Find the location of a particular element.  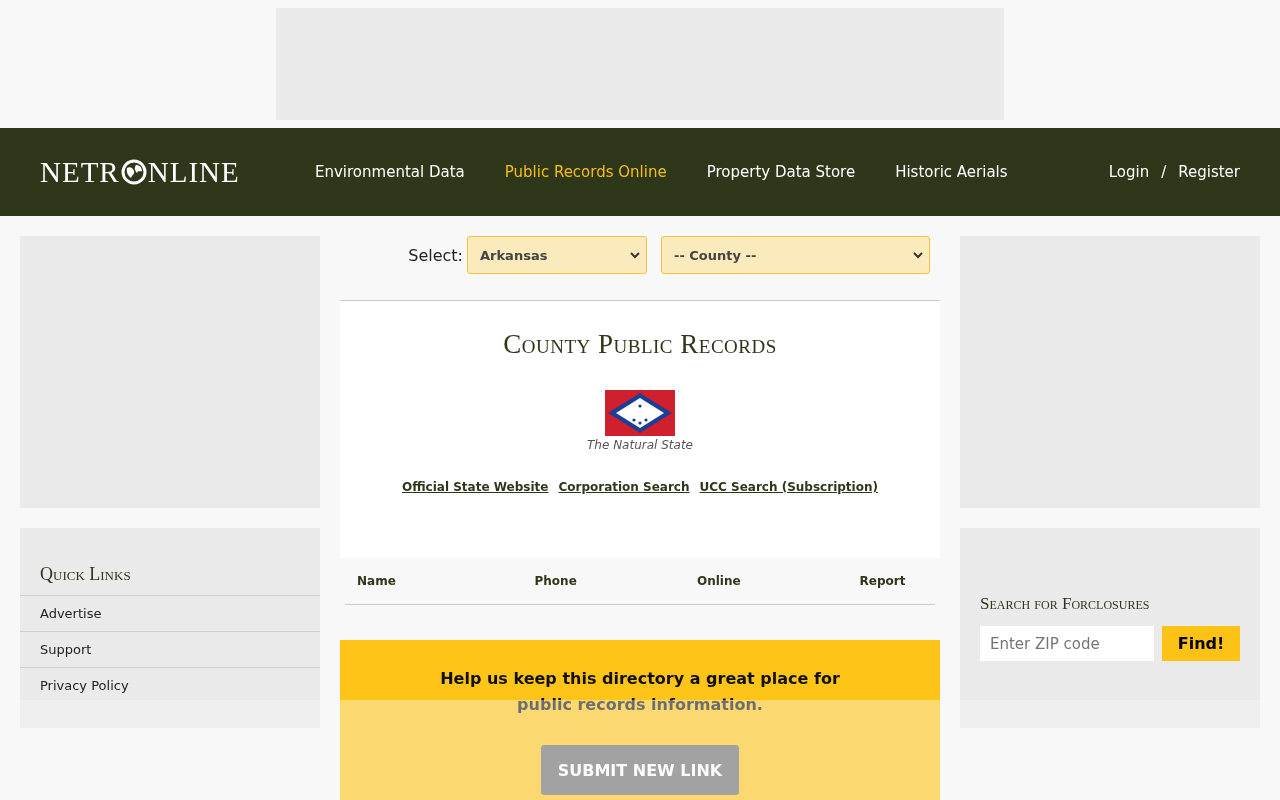

quick-link: Privacy Policy is located at coordinates (170, 685).